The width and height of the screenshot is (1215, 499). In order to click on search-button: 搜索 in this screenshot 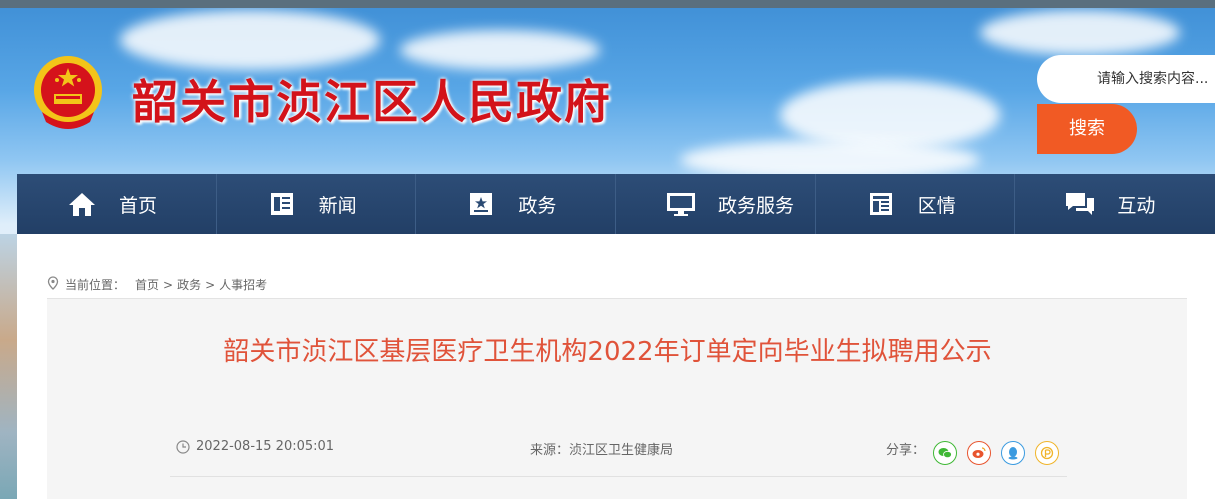, I will do `click(1087, 129)`.